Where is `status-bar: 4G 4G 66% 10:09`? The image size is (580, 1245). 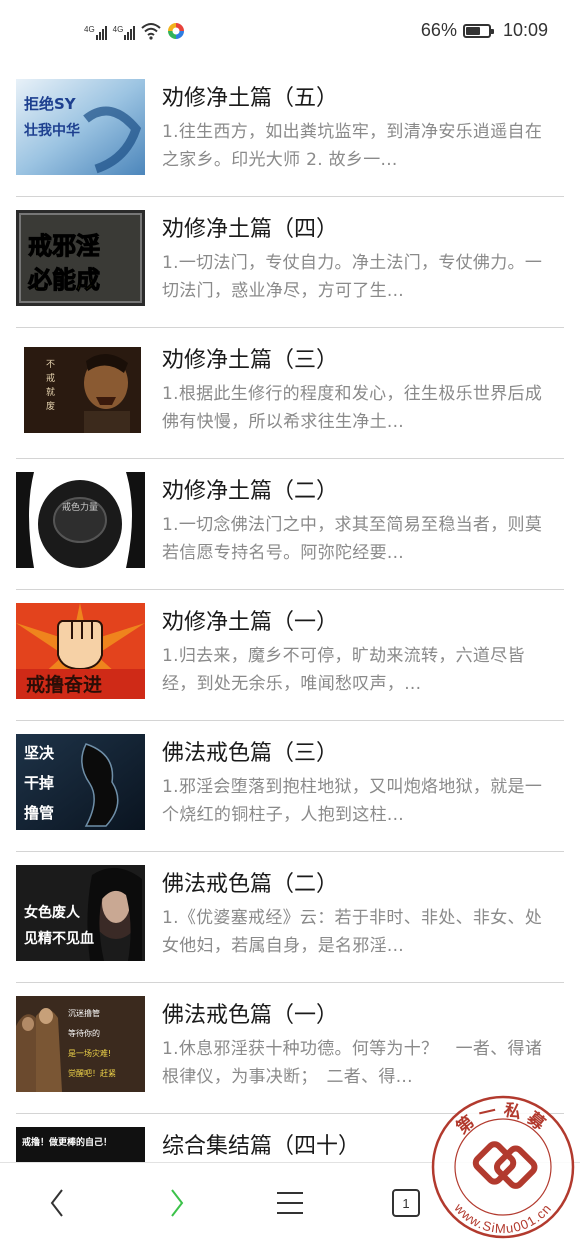 status-bar: 4G 4G 66% 10:09 is located at coordinates (290, 33).